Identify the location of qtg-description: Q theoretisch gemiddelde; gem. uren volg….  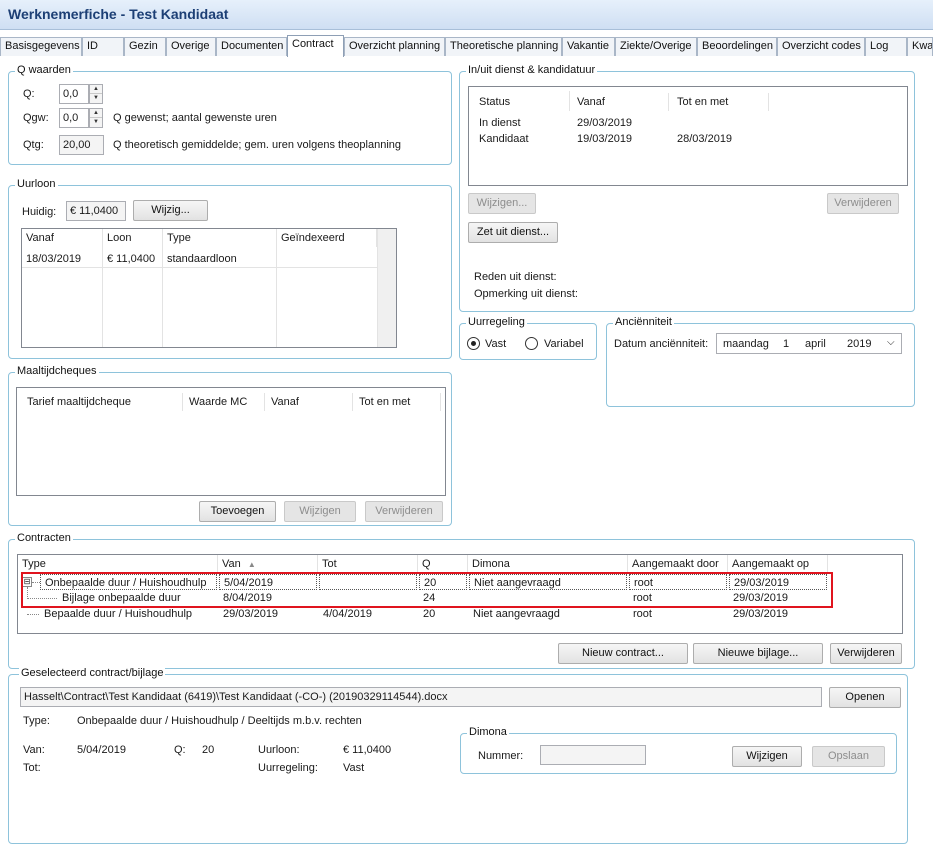
(257, 145).